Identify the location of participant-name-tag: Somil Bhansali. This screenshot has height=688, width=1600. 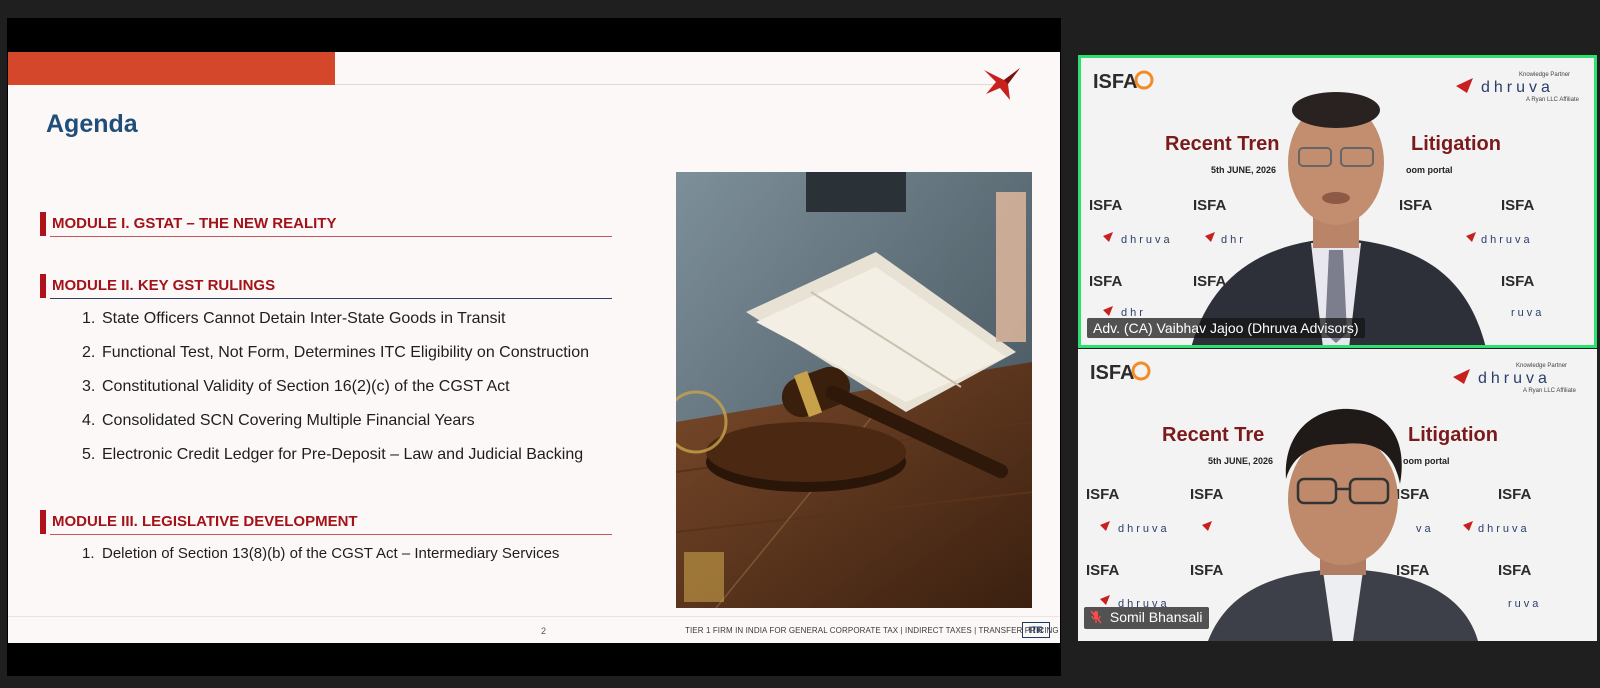
(1146, 618).